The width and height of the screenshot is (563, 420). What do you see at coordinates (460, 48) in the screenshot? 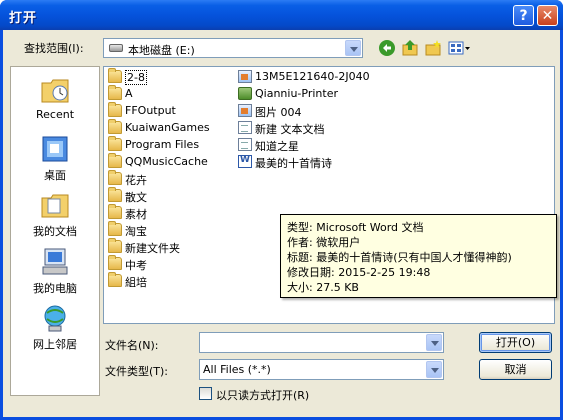
I see `view-menu-icon` at bounding box center [460, 48].